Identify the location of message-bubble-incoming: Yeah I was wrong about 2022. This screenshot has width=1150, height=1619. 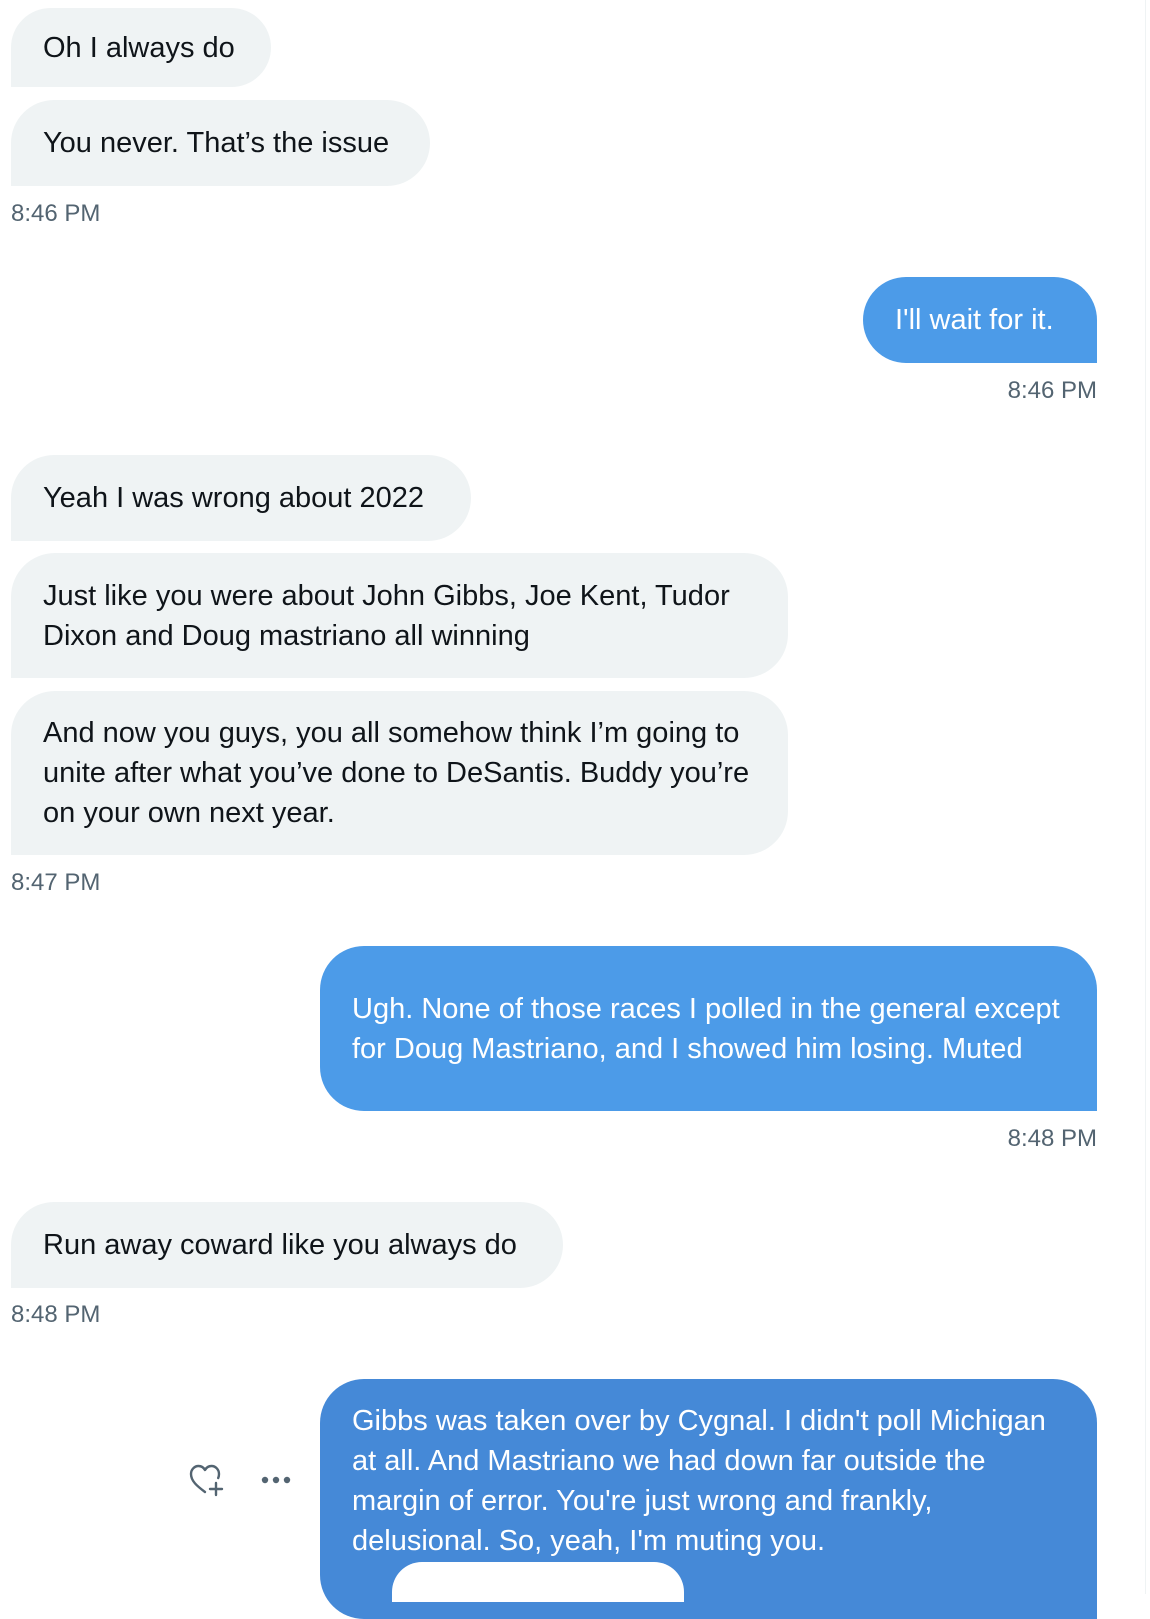
(241, 498).